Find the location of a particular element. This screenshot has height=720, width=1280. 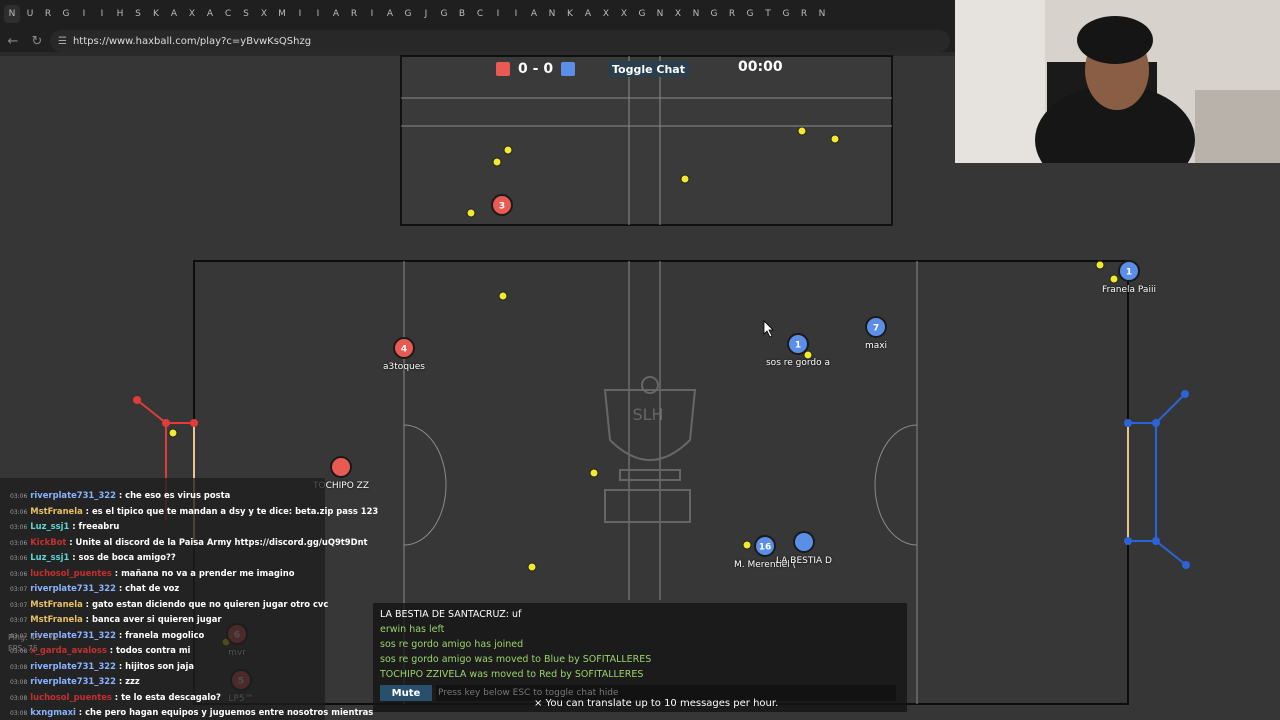

chat-message: franela mogolico is located at coordinates (165, 634).